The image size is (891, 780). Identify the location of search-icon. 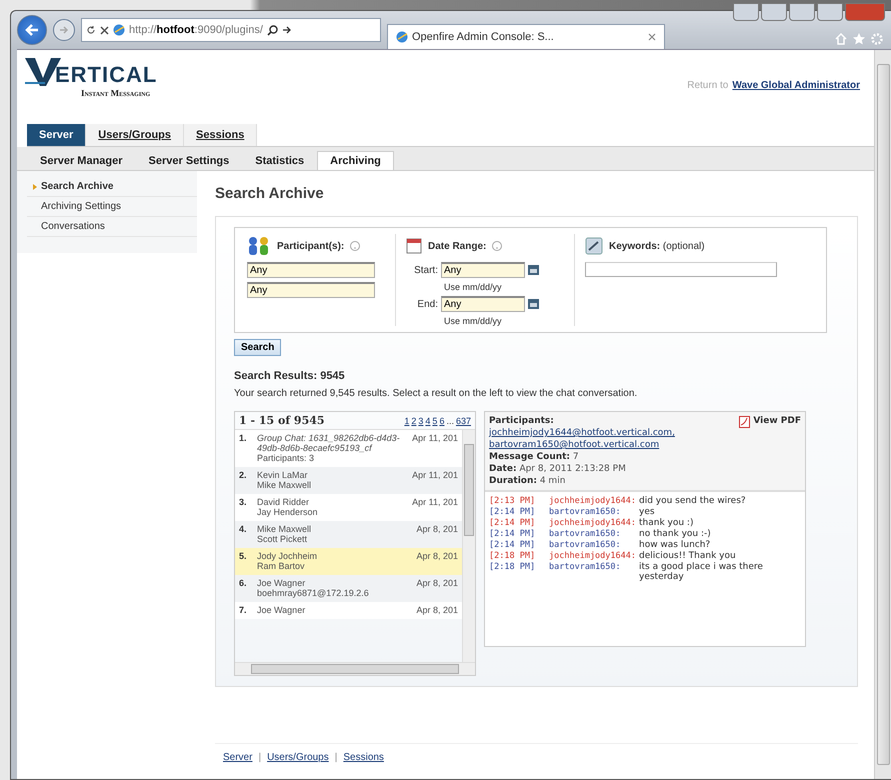
(272, 30).